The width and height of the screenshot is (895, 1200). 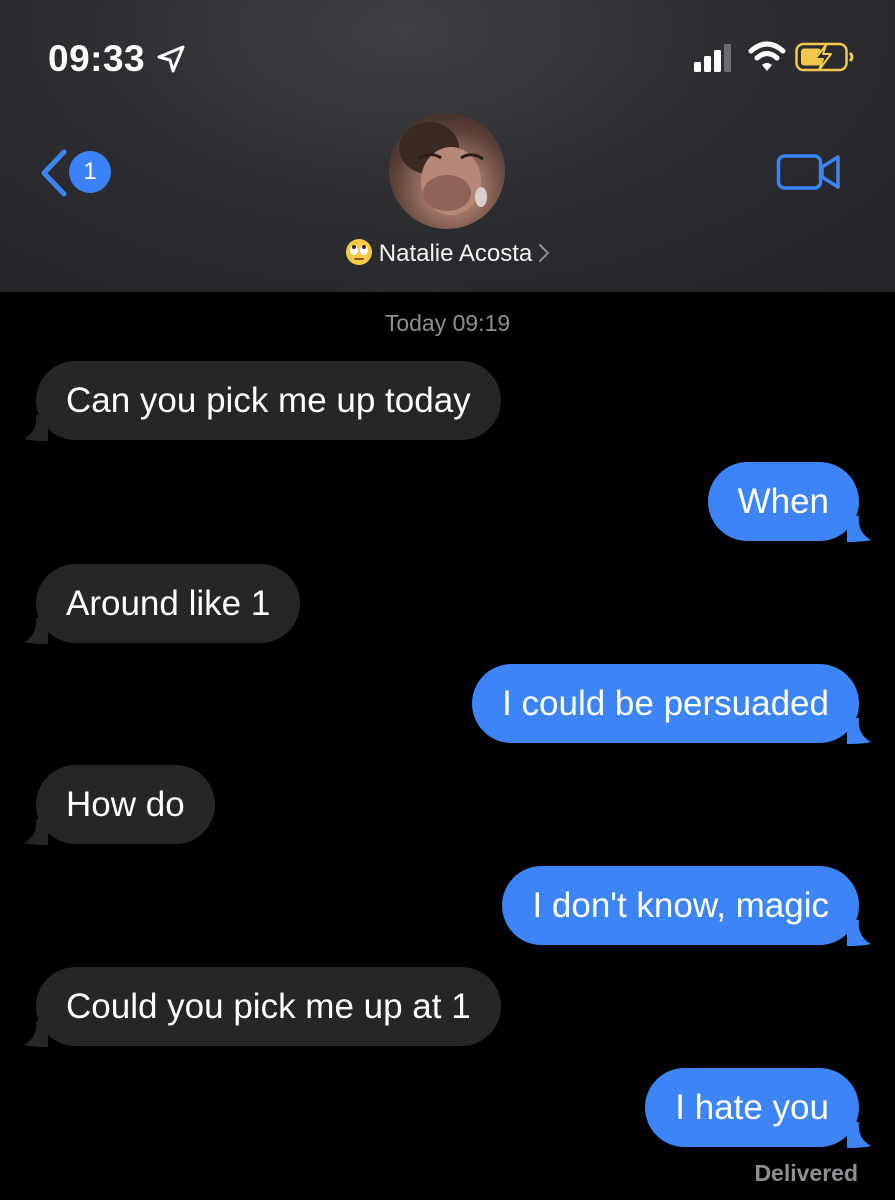 What do you see at coordinates (824, 57) in the screenshot?
I see `battery-charging-icon` at bounding box center [824, 57].